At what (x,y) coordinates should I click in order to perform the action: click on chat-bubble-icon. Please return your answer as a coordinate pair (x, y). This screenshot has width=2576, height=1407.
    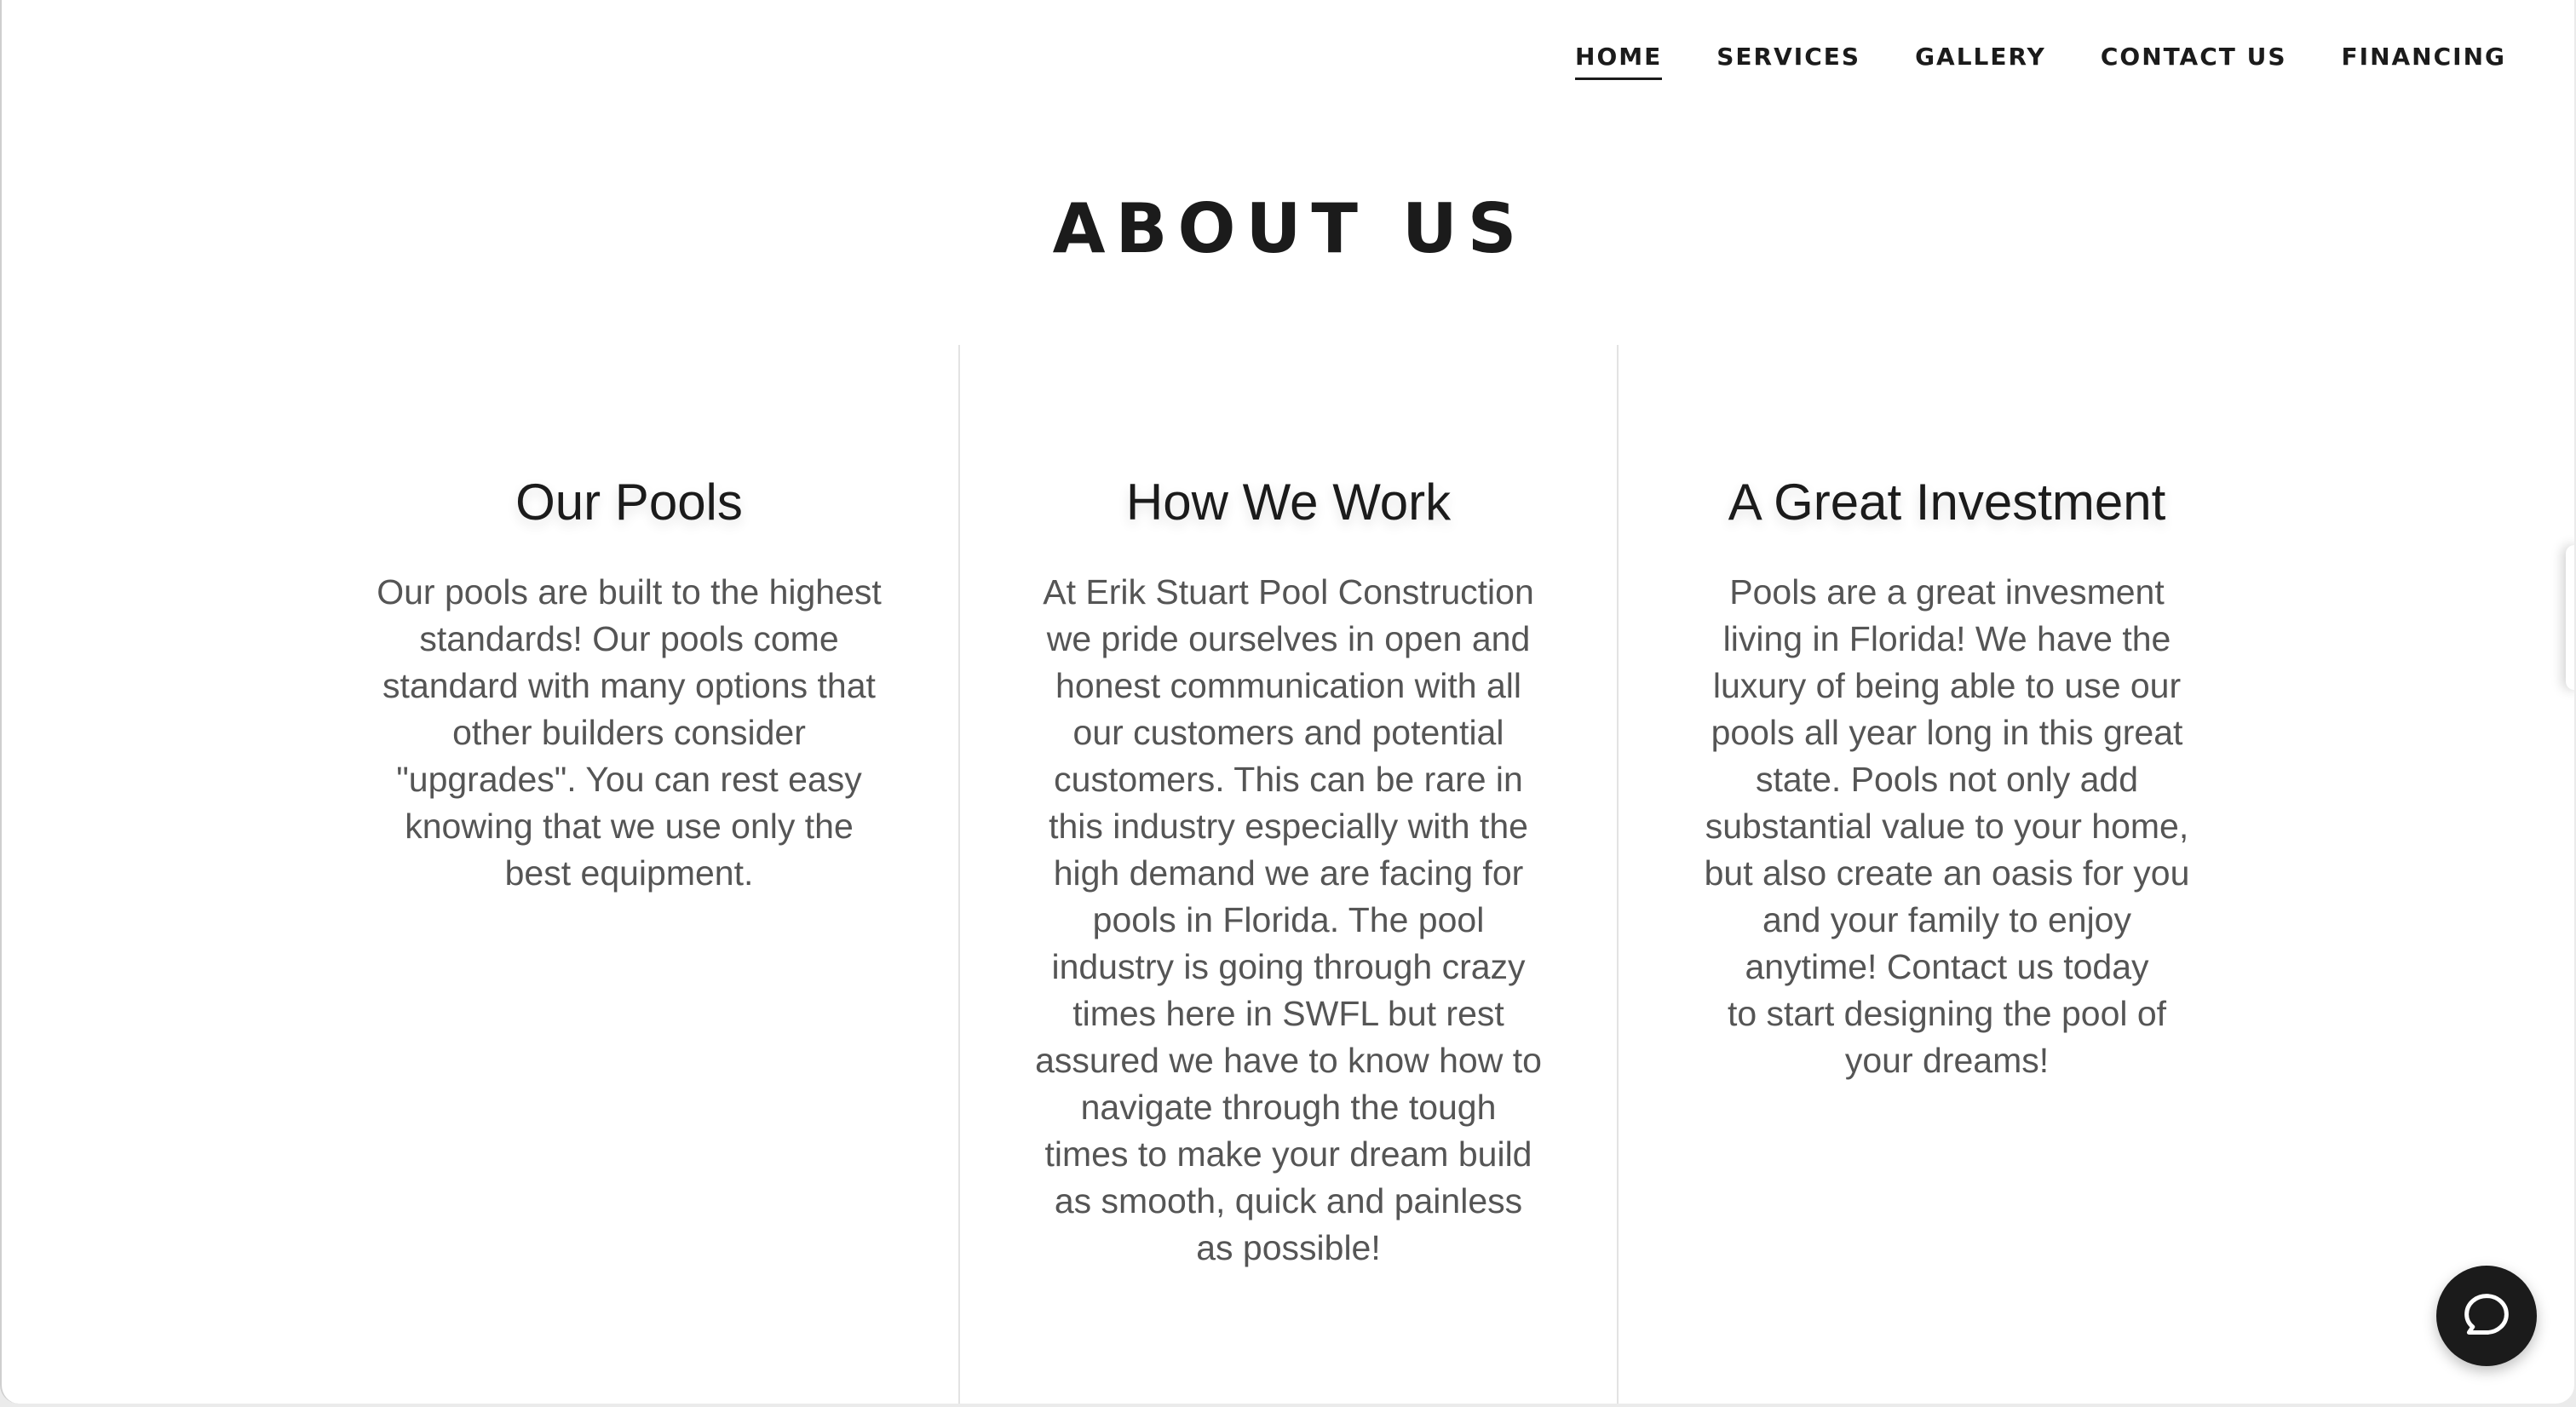
    Looking at the image, I should click on (2487, 1314).